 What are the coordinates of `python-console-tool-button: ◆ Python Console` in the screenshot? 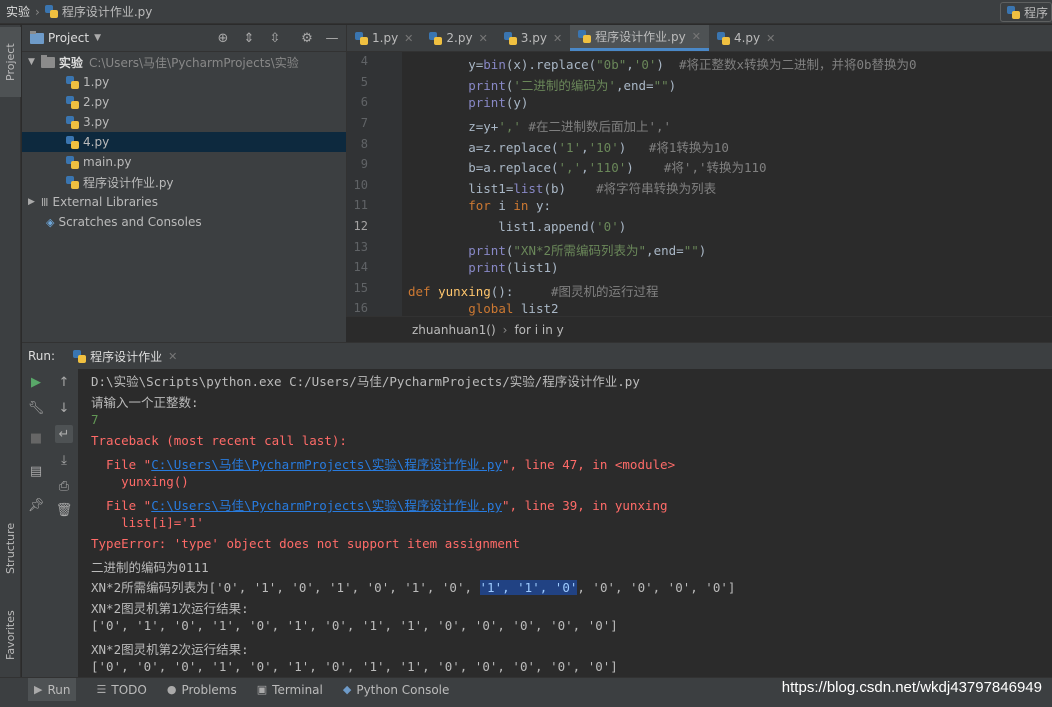 It's located at (396, 690).